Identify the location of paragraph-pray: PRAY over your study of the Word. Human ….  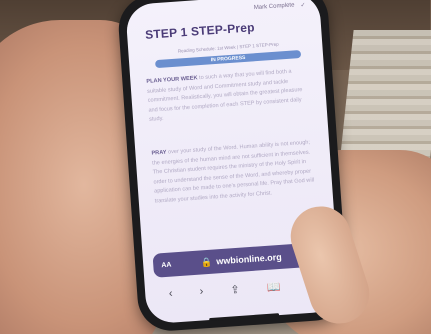
(235, 172).